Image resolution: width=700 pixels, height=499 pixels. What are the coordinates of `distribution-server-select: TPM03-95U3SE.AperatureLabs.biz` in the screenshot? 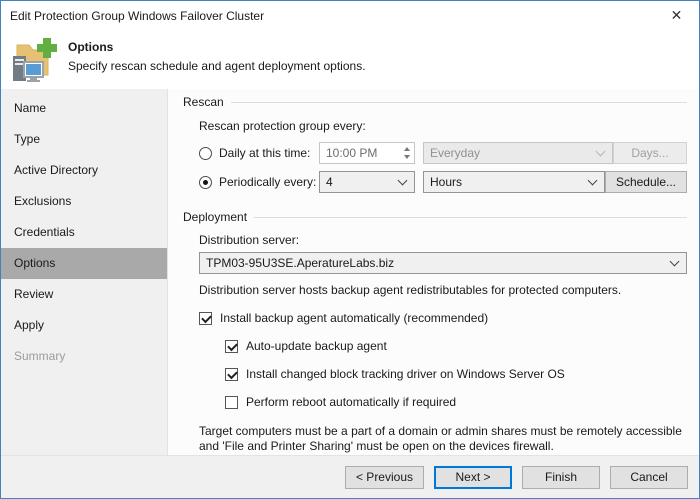 It's located at (443, 263).